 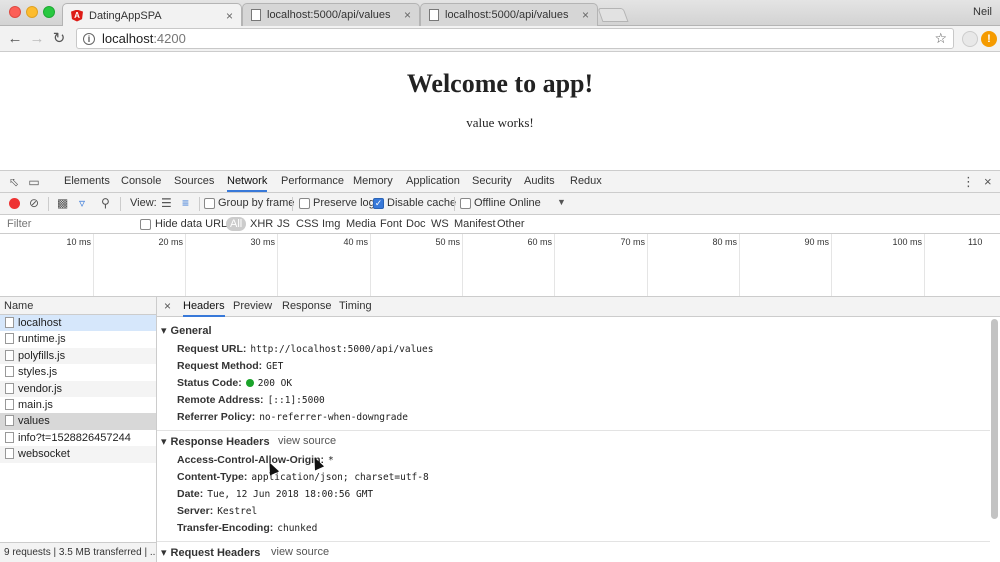 I want to click on filter-type-doc: Doc, so click(x=416, y=224).